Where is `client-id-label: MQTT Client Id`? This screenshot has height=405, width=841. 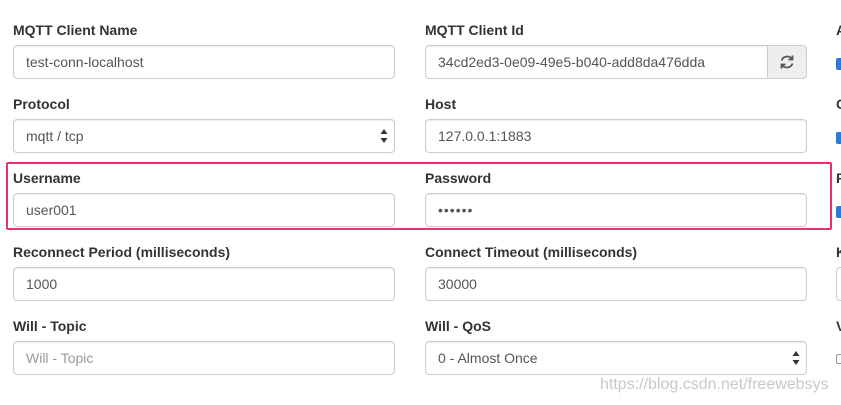 client-id-label: MQTT Client Id is located at coordinates (474, 30).